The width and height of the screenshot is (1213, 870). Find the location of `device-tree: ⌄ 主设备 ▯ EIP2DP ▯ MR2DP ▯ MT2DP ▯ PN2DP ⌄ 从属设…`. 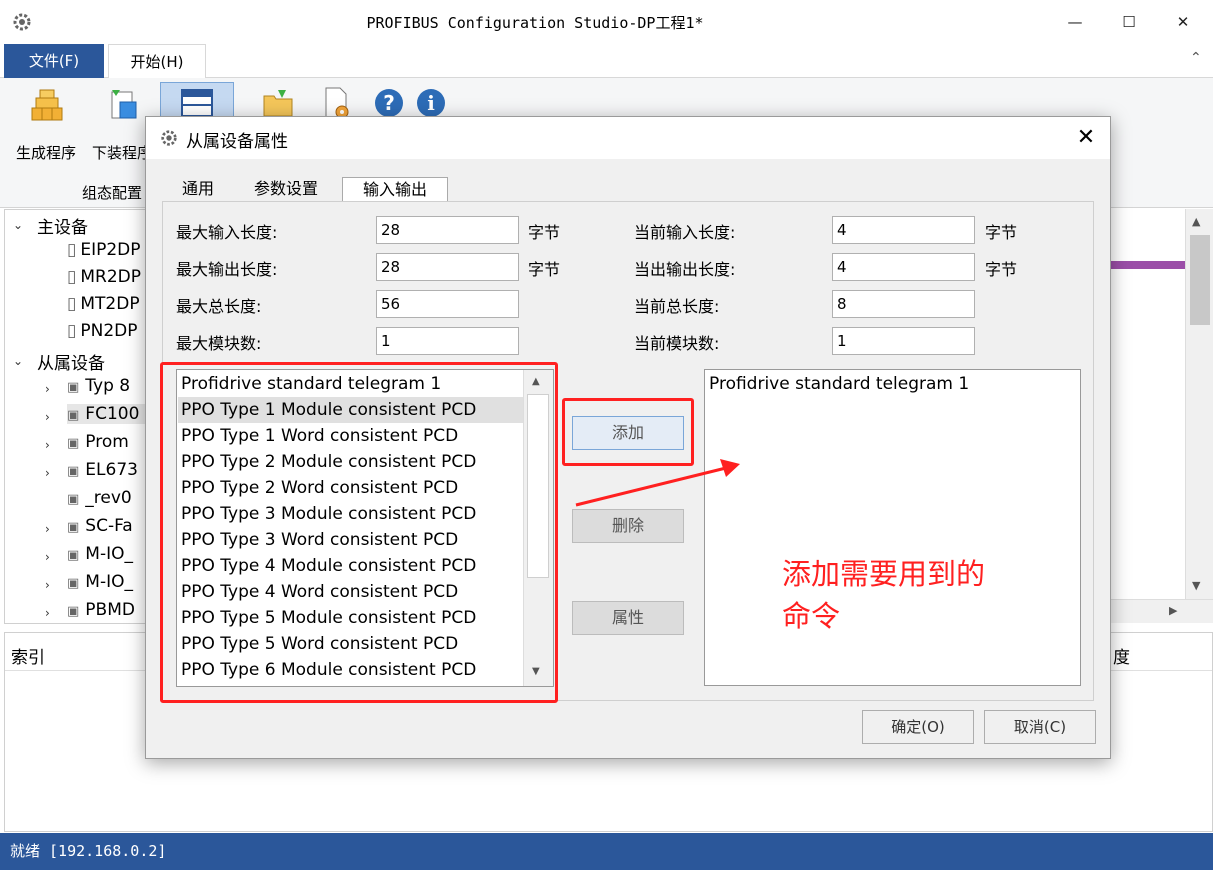

device-tree: ⌄ 主设备 ▯ EIP2DP ▯ MR2DP ▯ MT2DP ▯ PN2DP ⌄ 从属设… is located at coordinates (84, 416).